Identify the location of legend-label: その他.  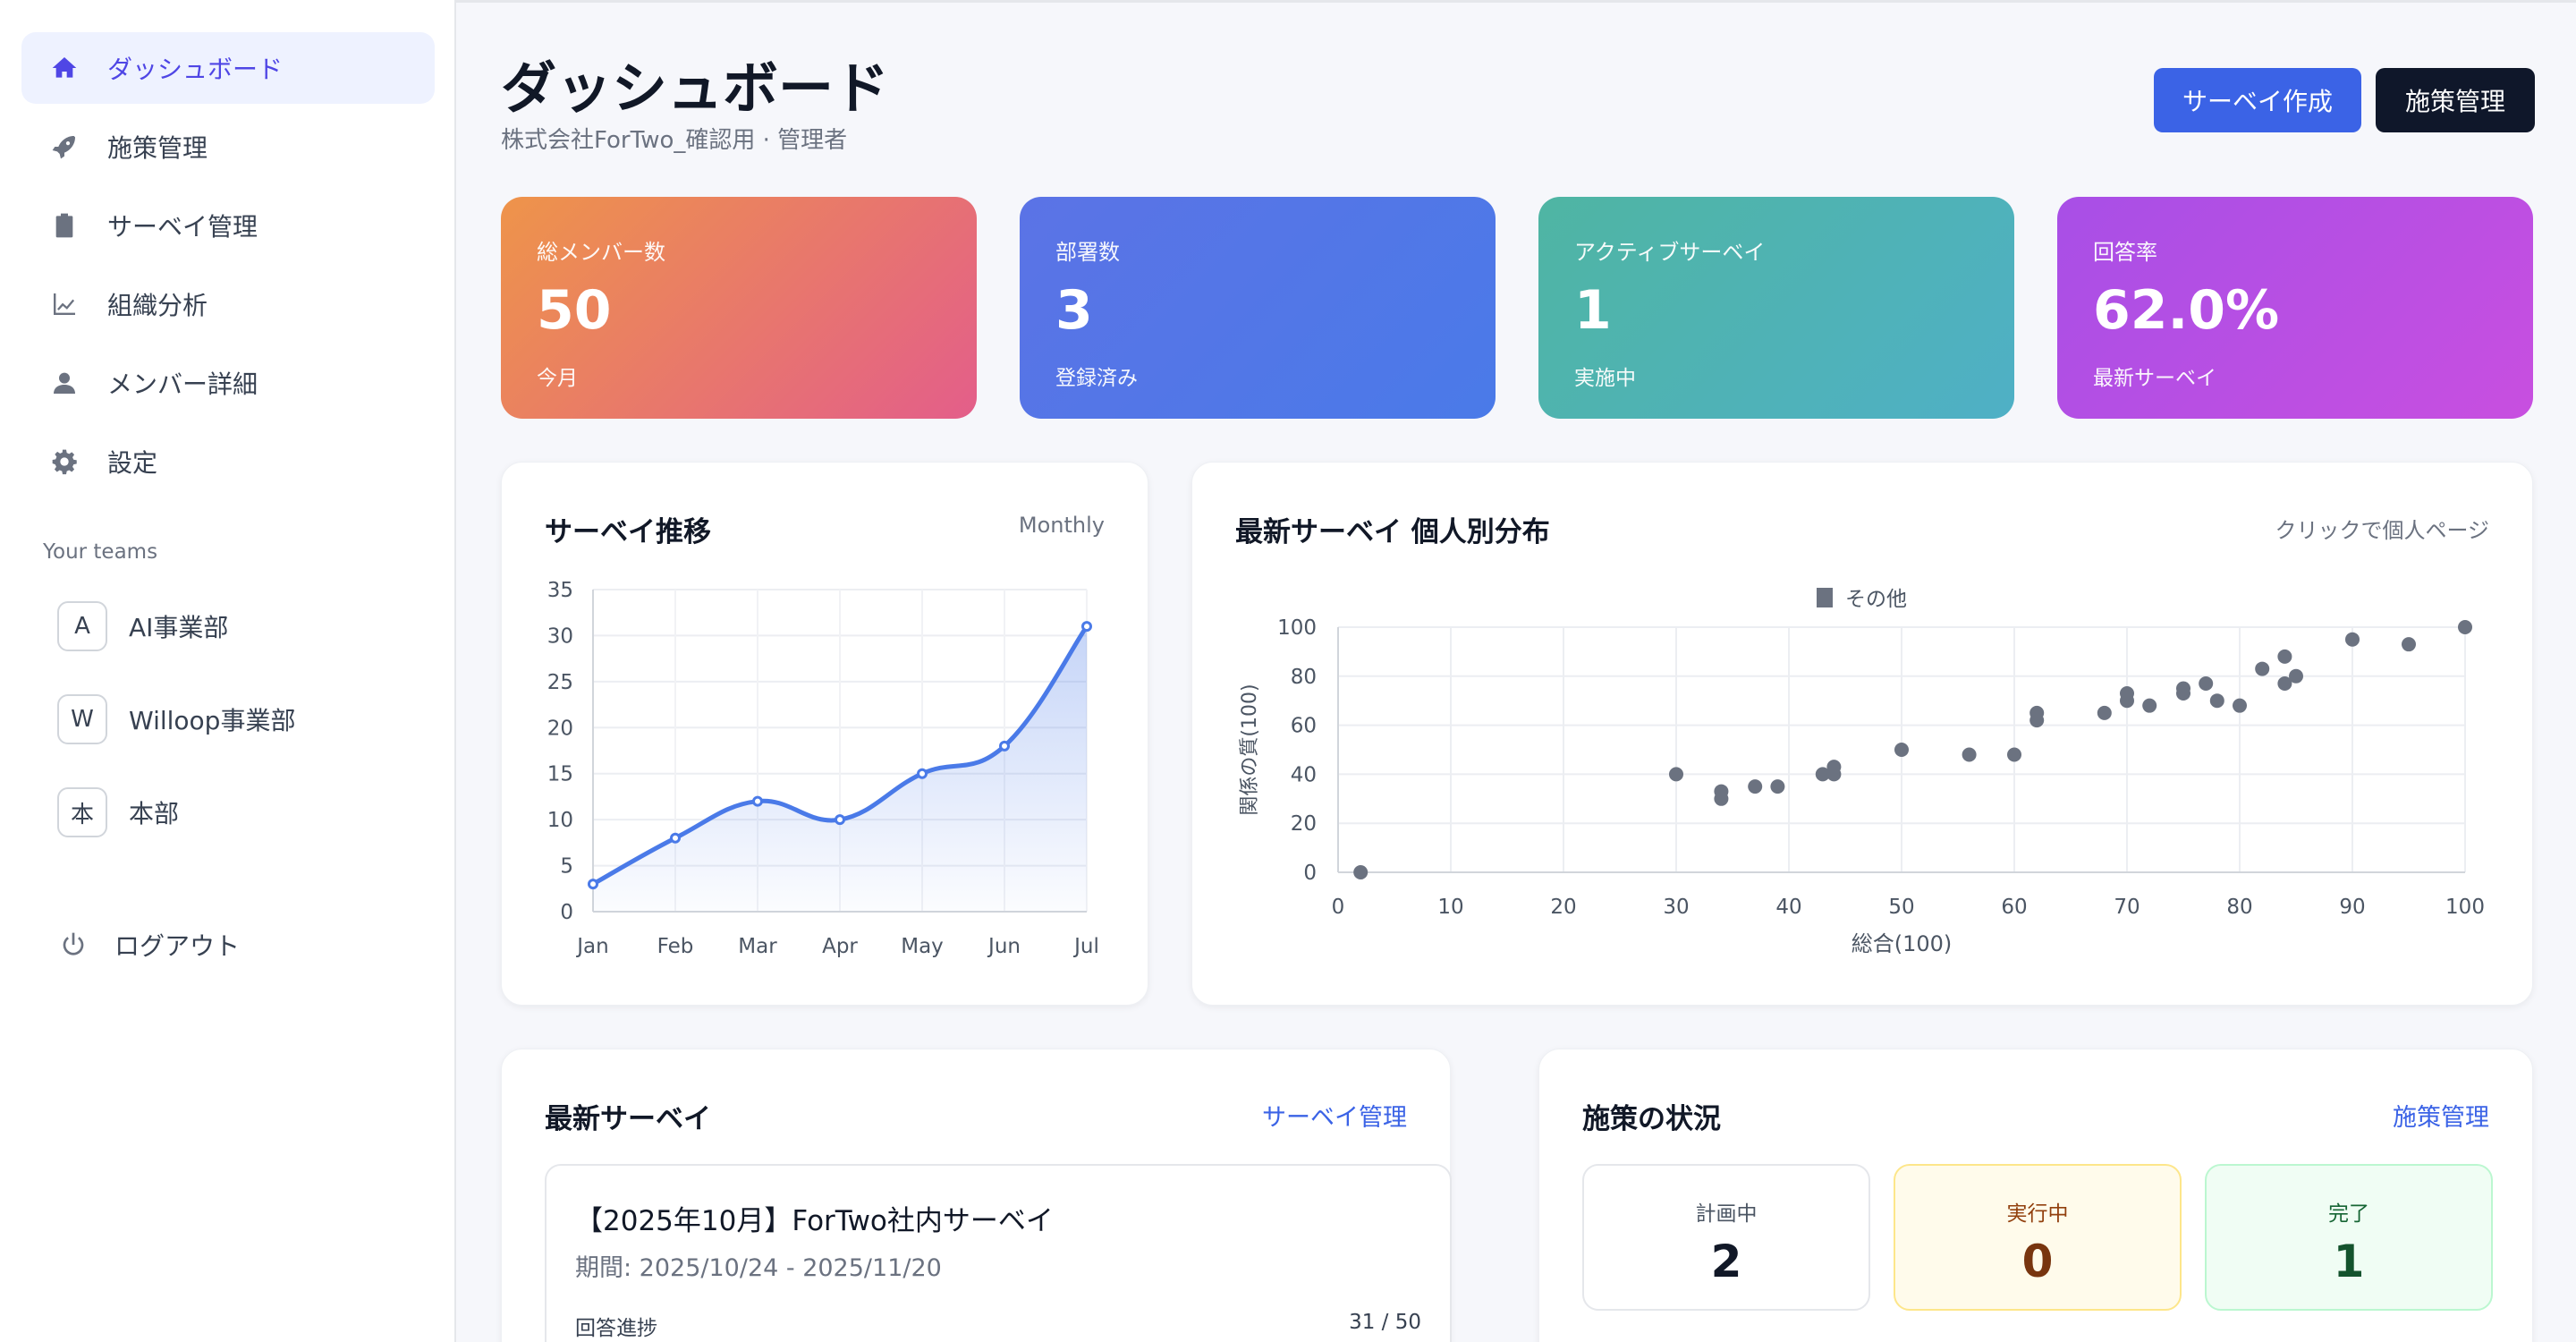
(1876, 600).